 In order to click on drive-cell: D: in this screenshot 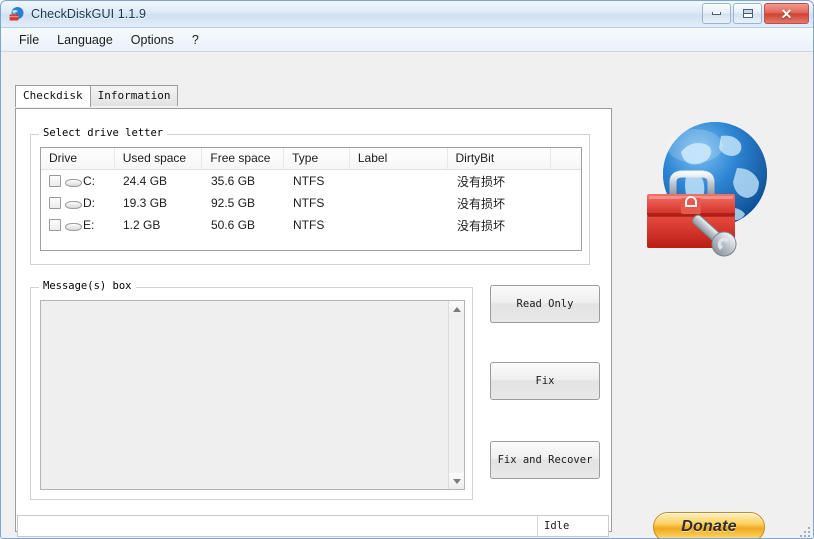, I will do `click(78, 203)`.